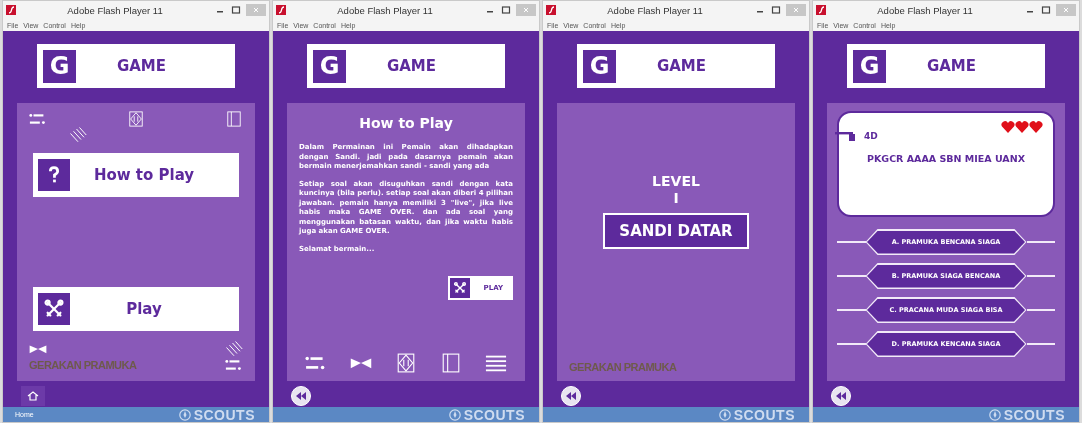 This screenshot has height=423, width=1082. I want to click on level-name: SANDI DATAR, so click(676, 231).